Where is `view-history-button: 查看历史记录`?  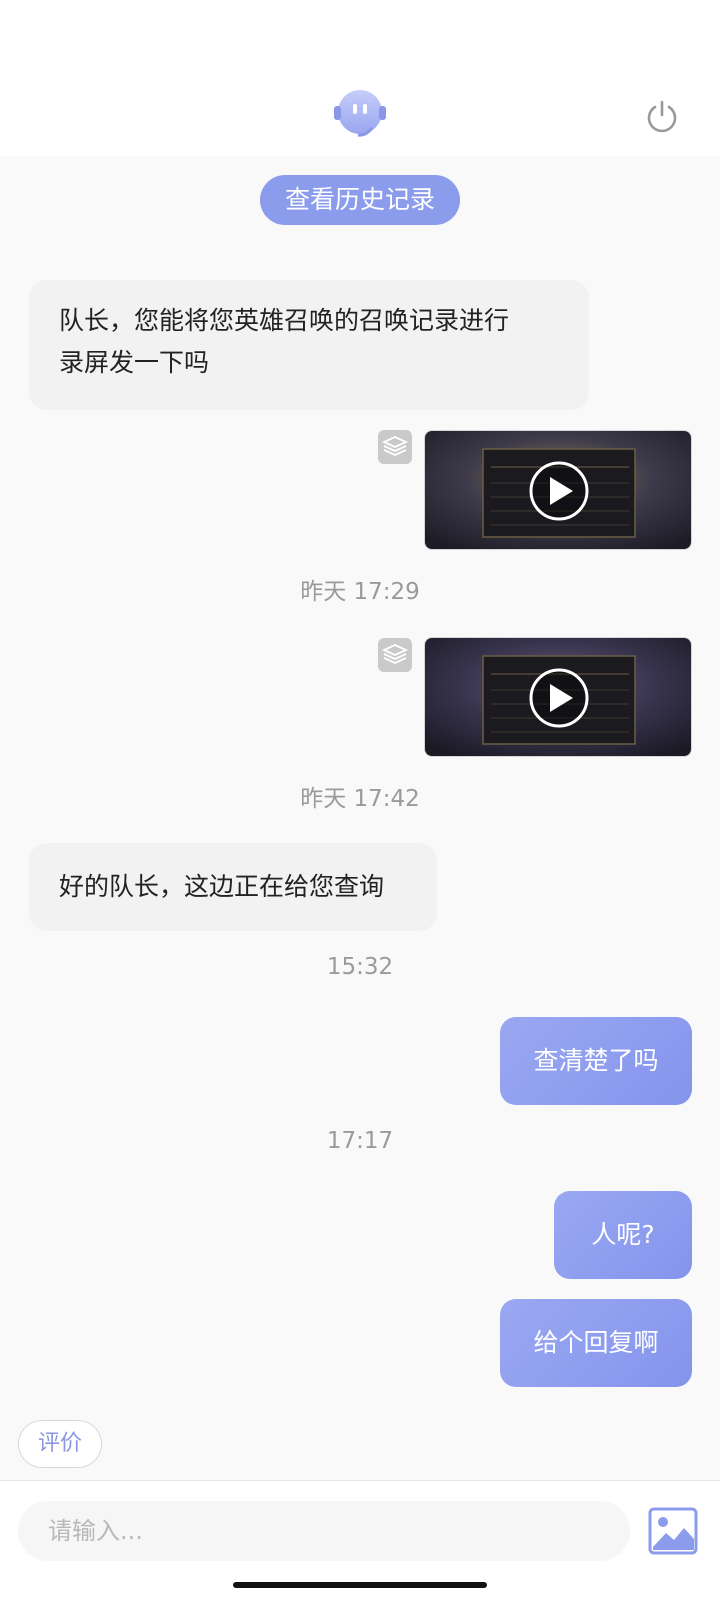 view-history-button: 查看历史记录 is located at coordinates (360, 200).